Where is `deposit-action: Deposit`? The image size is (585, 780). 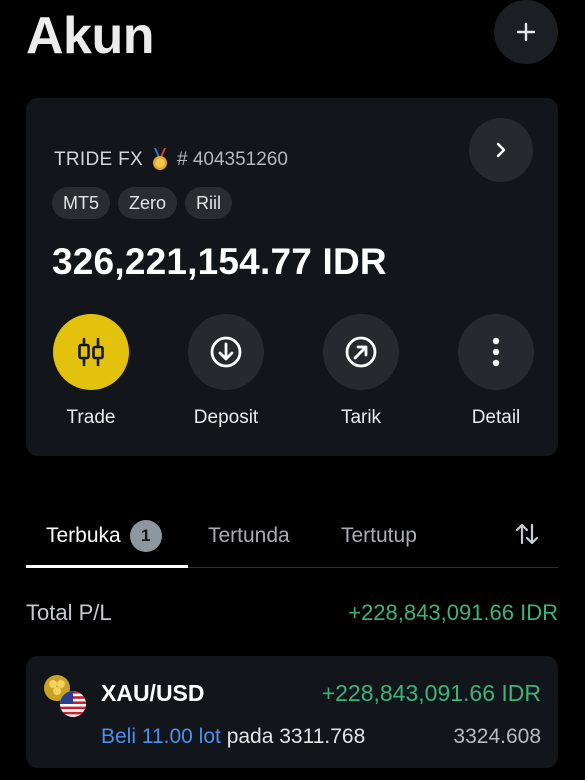 deposit-action: Deposit is located at coordinates (226, 371).